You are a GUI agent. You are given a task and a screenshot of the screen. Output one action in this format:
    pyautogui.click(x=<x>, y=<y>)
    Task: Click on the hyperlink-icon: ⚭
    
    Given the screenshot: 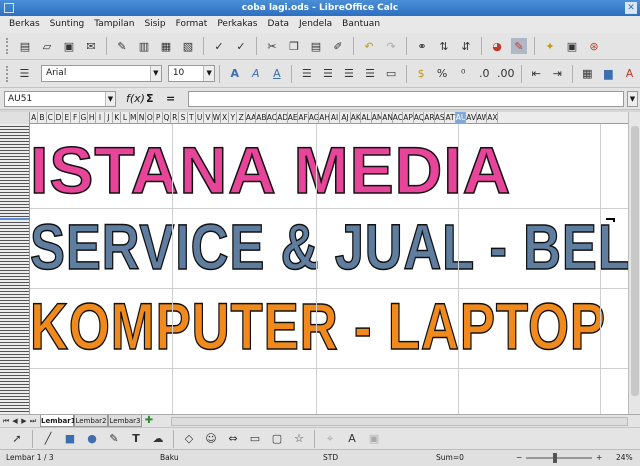 What is the action you would take?
    pyautogui.click(x=422, y=46)
    